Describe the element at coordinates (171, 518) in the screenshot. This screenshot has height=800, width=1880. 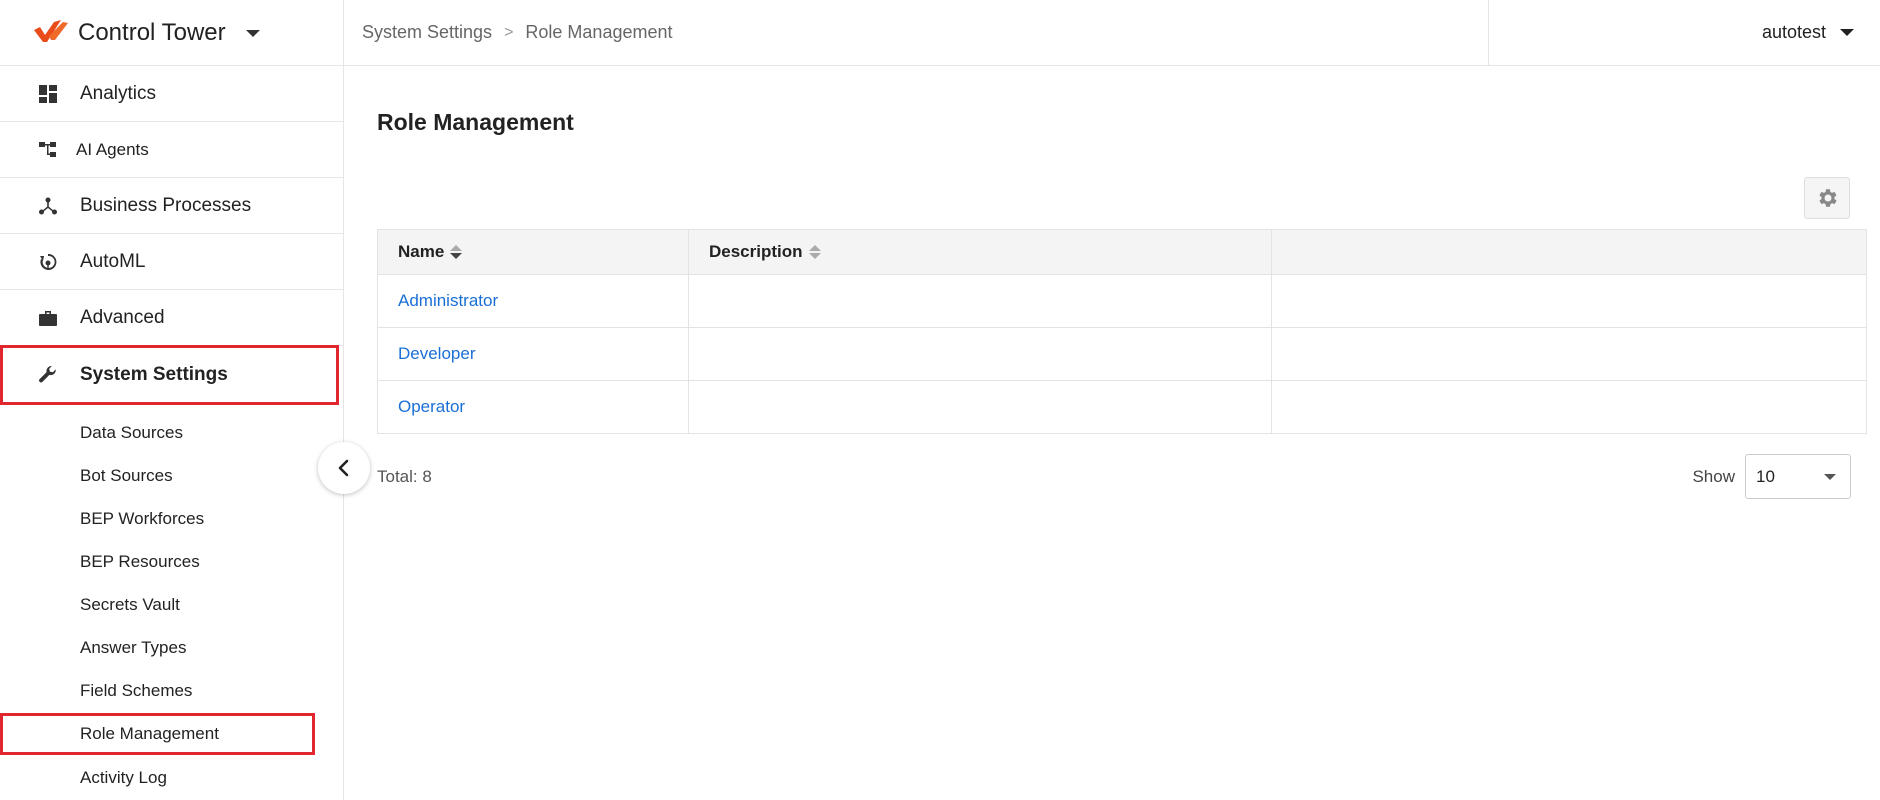
I see `sub-item-bep-workforces: BEP Workforces` at that location.